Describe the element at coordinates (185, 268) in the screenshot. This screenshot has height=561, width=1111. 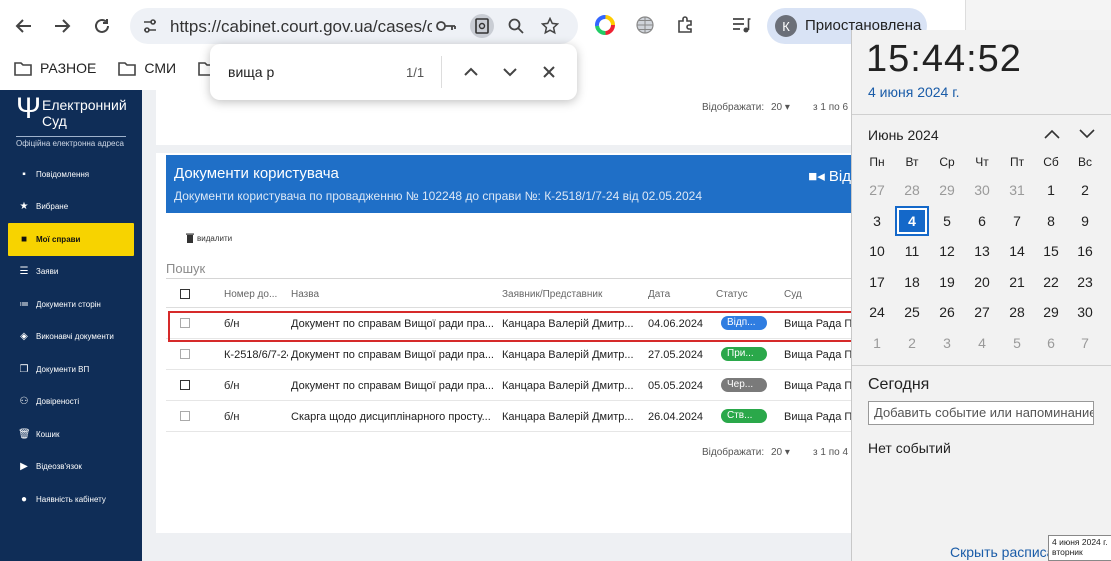
I see `search-input: Пошук` at that location.